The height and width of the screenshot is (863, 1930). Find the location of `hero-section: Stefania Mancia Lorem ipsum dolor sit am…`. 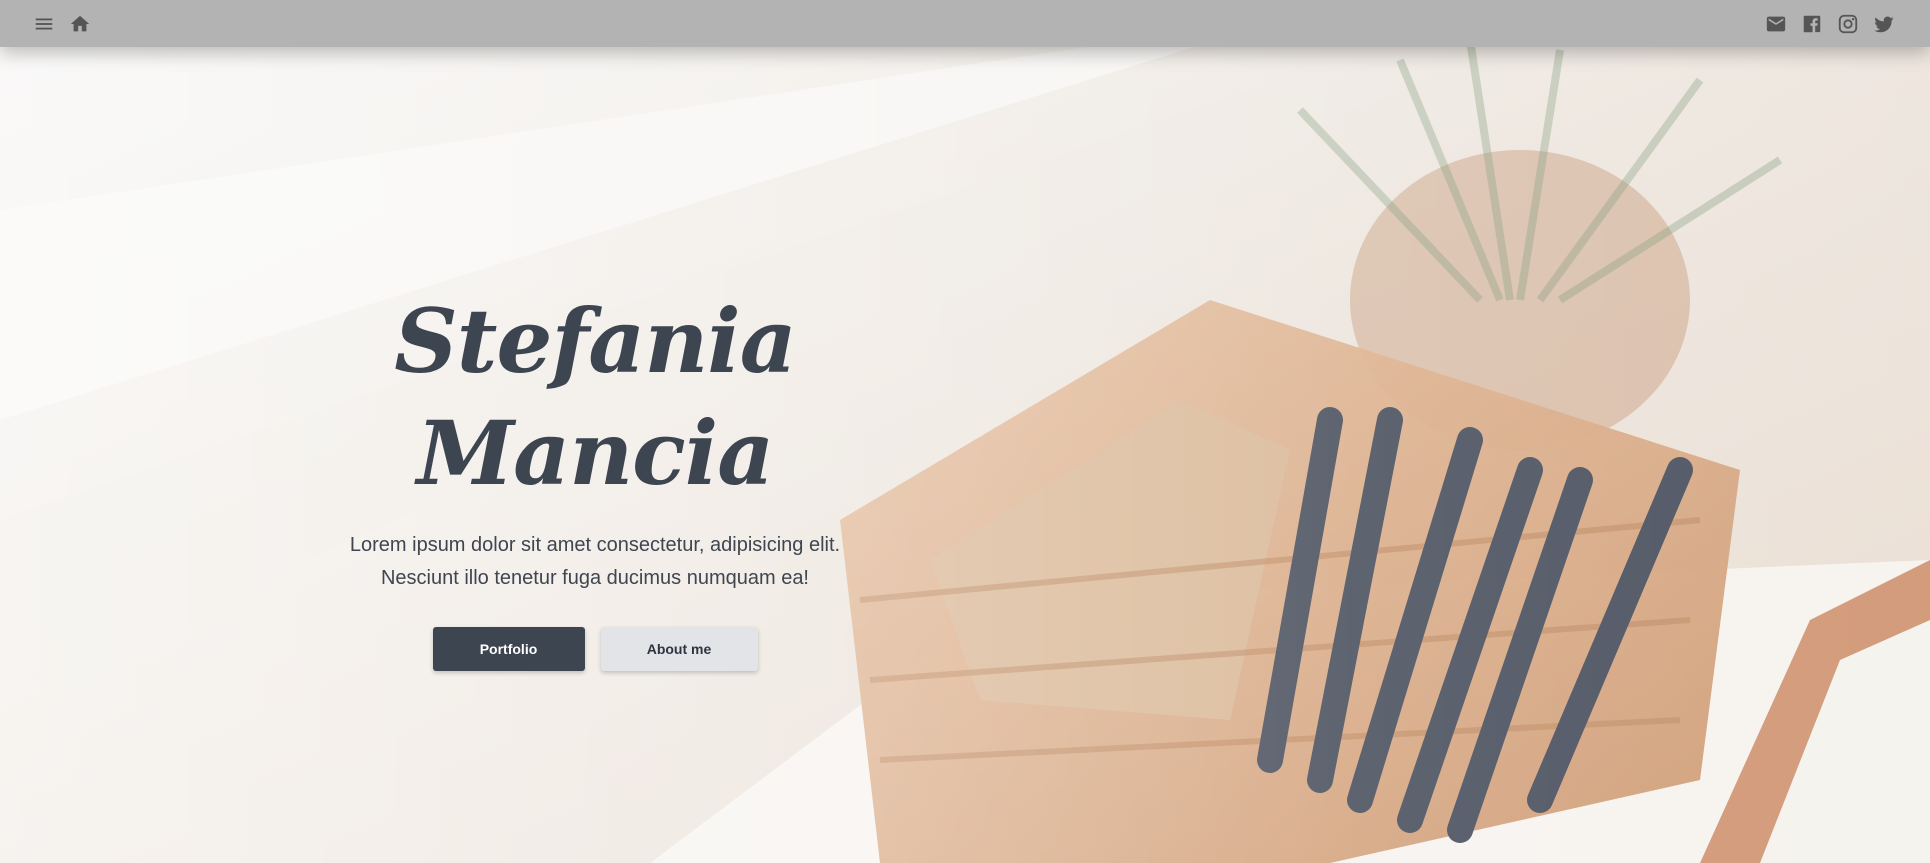

hero-section: Stefania Mancia Lorem ipsum dolor sit am… is located at coordinates (595, 478).